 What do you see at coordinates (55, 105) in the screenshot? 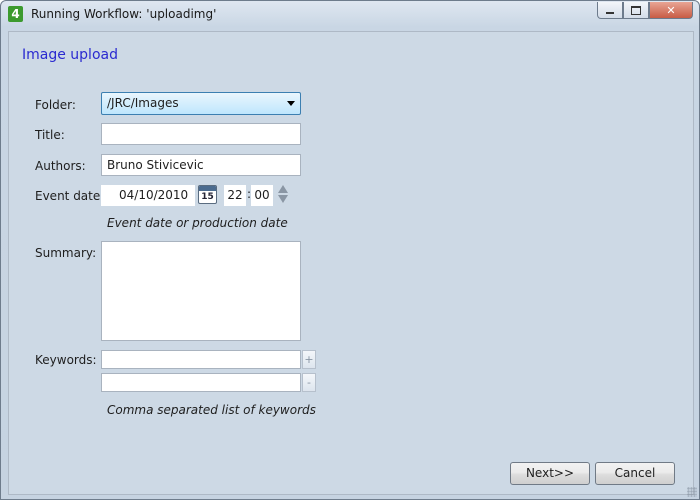
I see `folder-label: Folder:` at bounding box center [55, 105].